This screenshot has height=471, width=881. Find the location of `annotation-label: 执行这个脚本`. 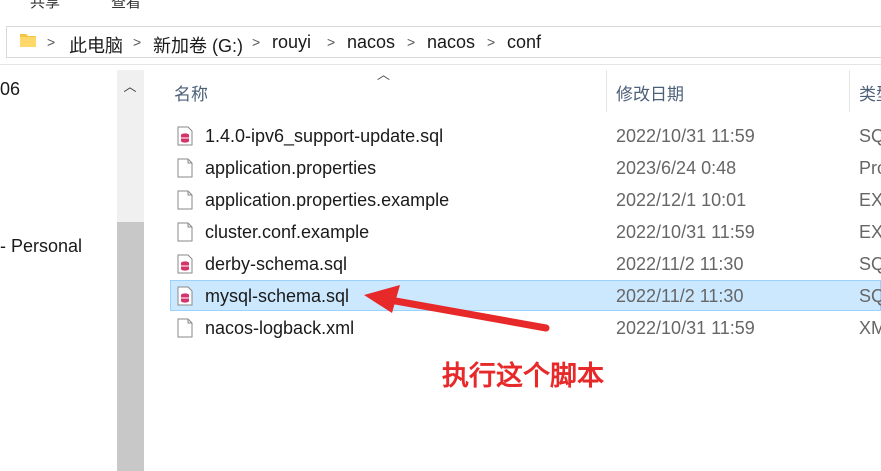

annotation-label: 执行这个脚本 is located at coordinates (523, 376).